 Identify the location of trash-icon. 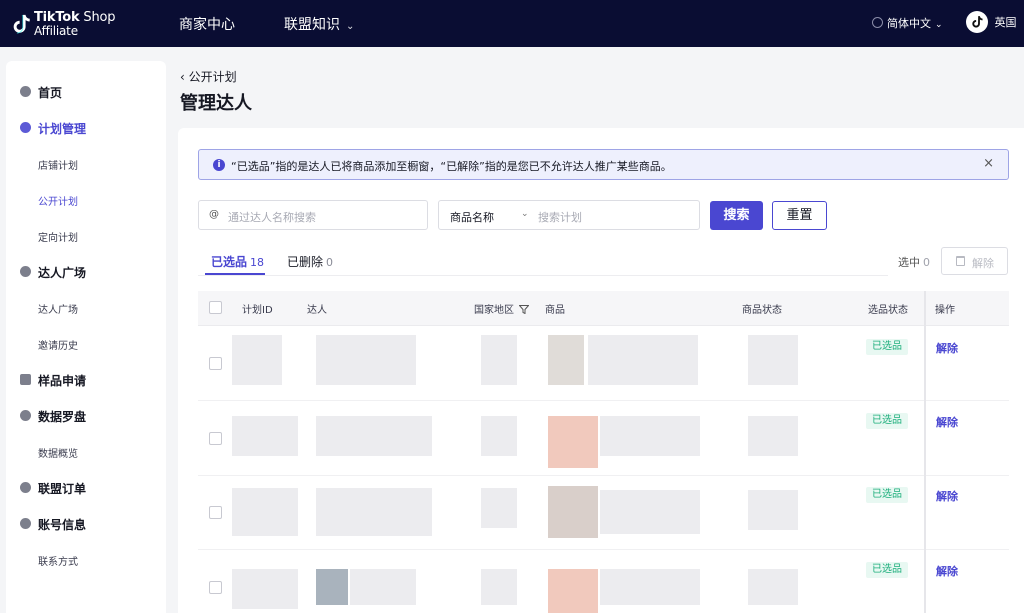
(960, 261).